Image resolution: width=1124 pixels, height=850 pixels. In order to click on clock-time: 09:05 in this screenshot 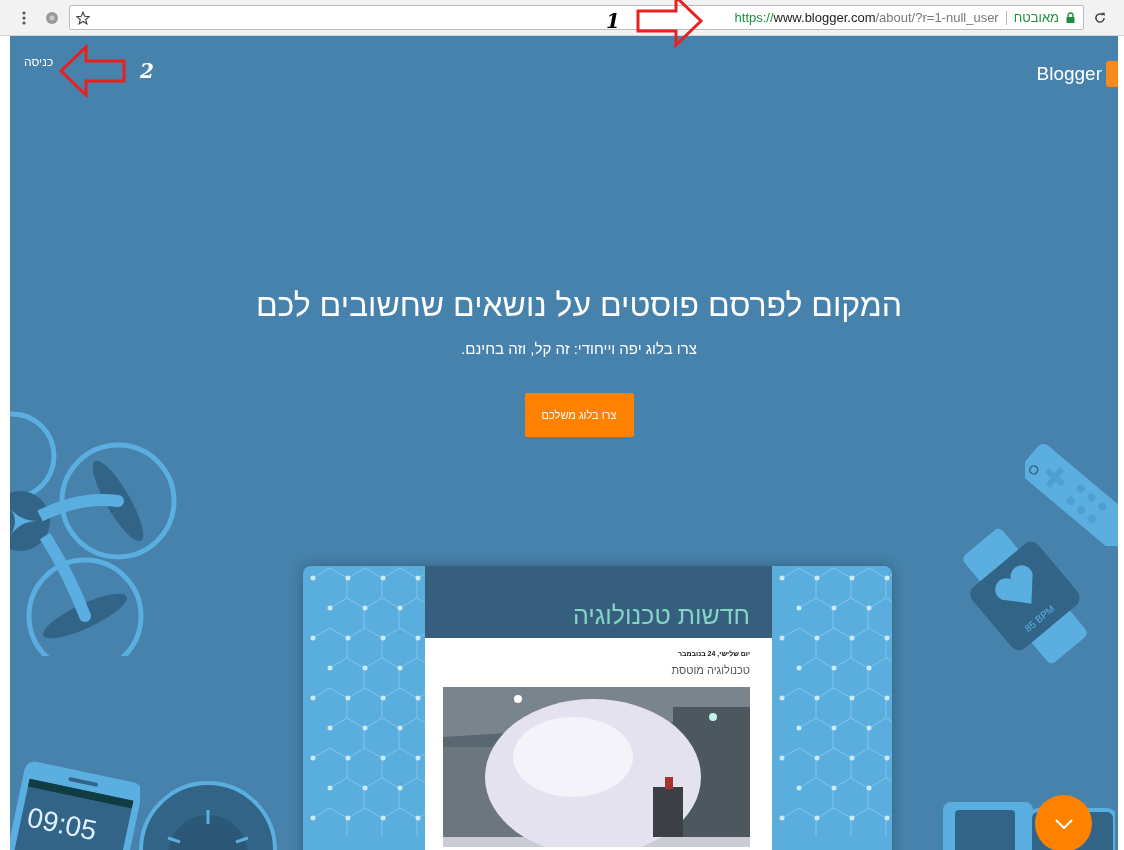, I will do `click(62, 824)`.